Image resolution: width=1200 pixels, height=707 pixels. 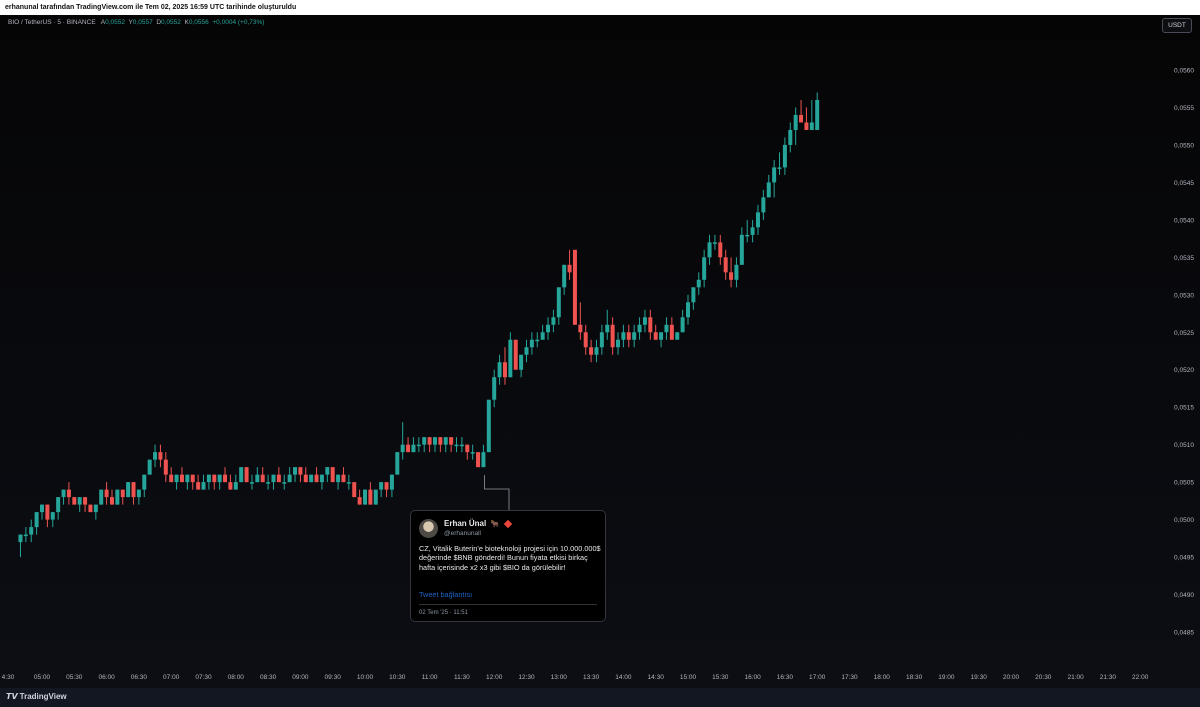 I want to click on tradingview-logo: 𝙏𝙑 TradingView, so click(x=36, y=696).